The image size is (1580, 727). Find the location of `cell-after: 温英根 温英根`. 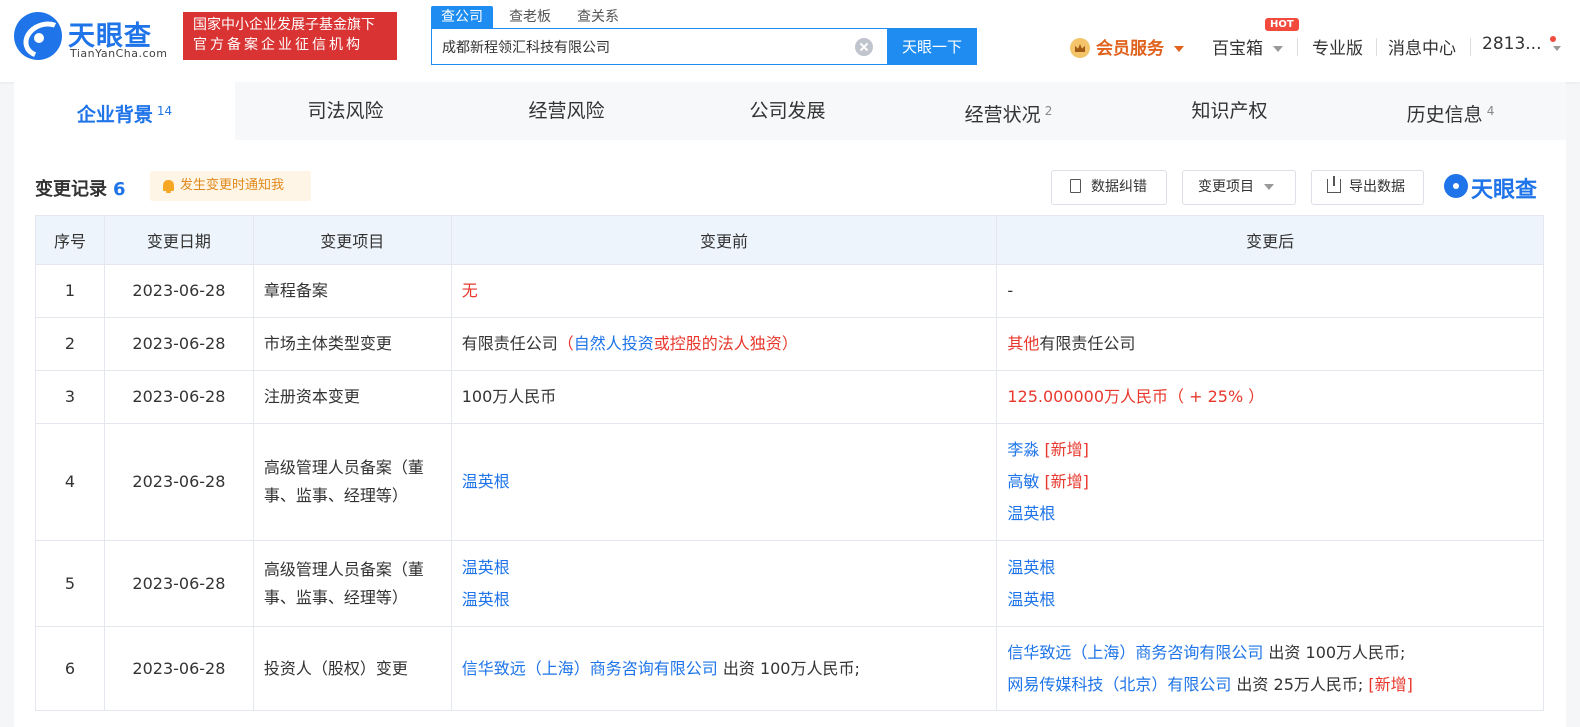

cell-after: 温英根 温英根 is located at coordinates (1270, 583).